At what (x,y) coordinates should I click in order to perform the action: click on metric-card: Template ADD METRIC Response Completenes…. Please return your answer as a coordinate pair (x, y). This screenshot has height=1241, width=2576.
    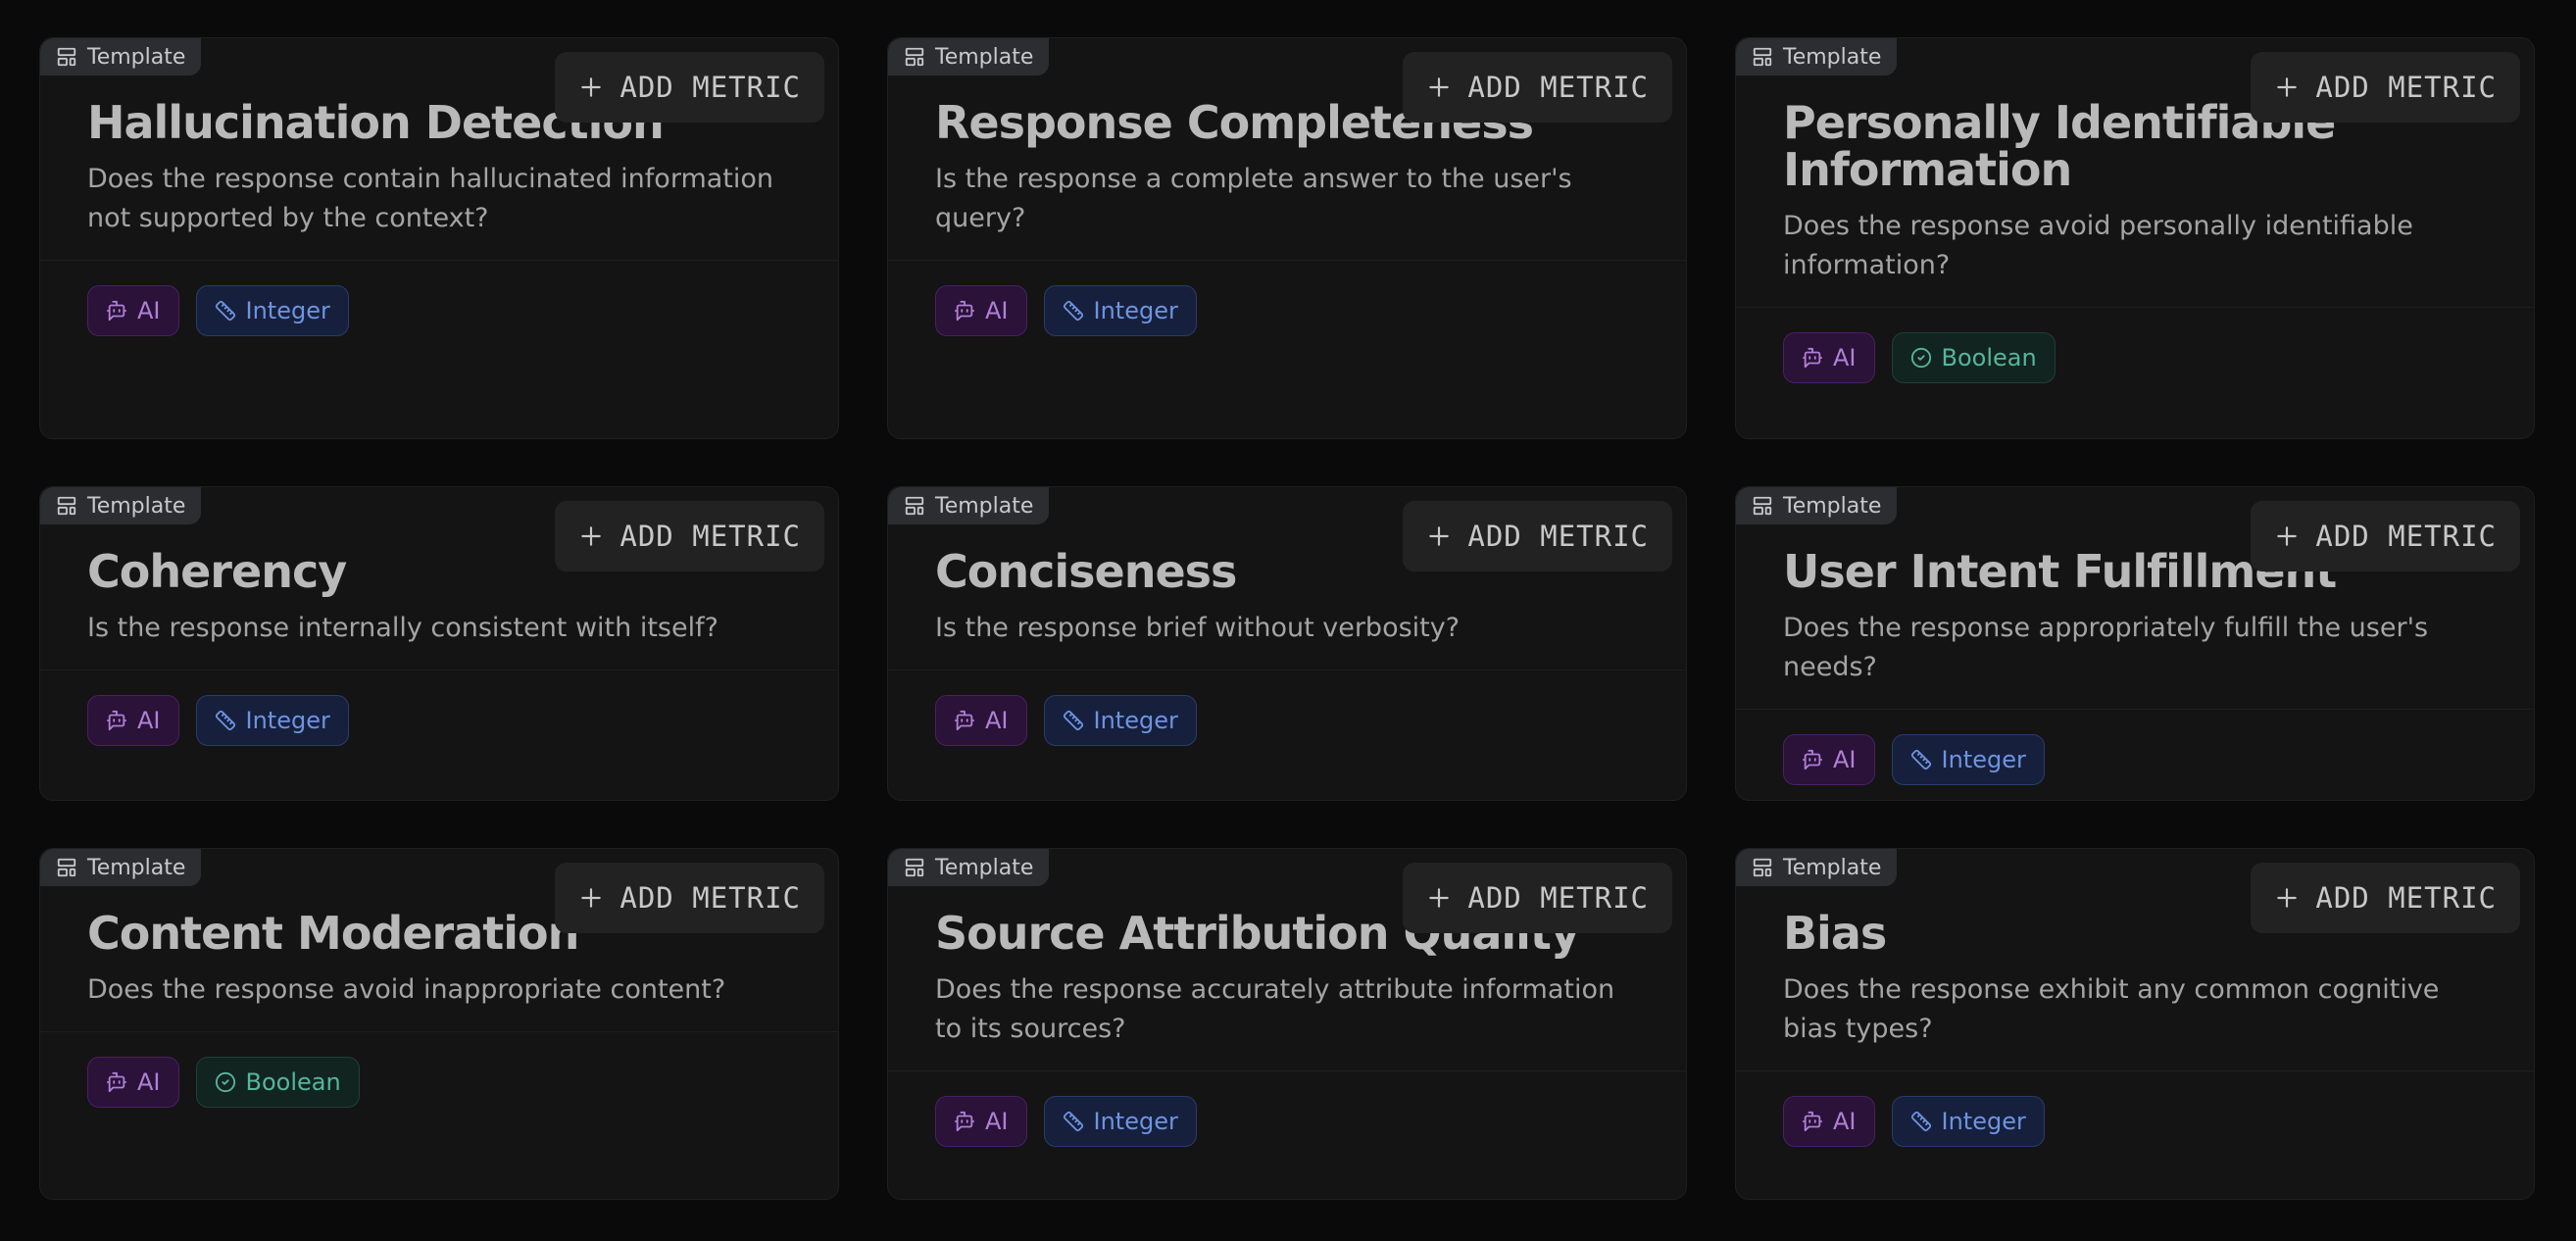
    Looking at the image, I should click on (1287, 238).